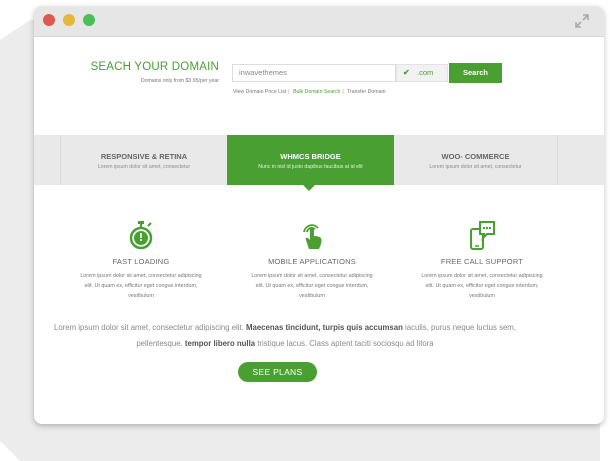 The image size is (610, 461). Describe the element at coordinates (154, 67) in the screenshot. I see `search-title: SEACH YOUR DOMAIN` at that location.